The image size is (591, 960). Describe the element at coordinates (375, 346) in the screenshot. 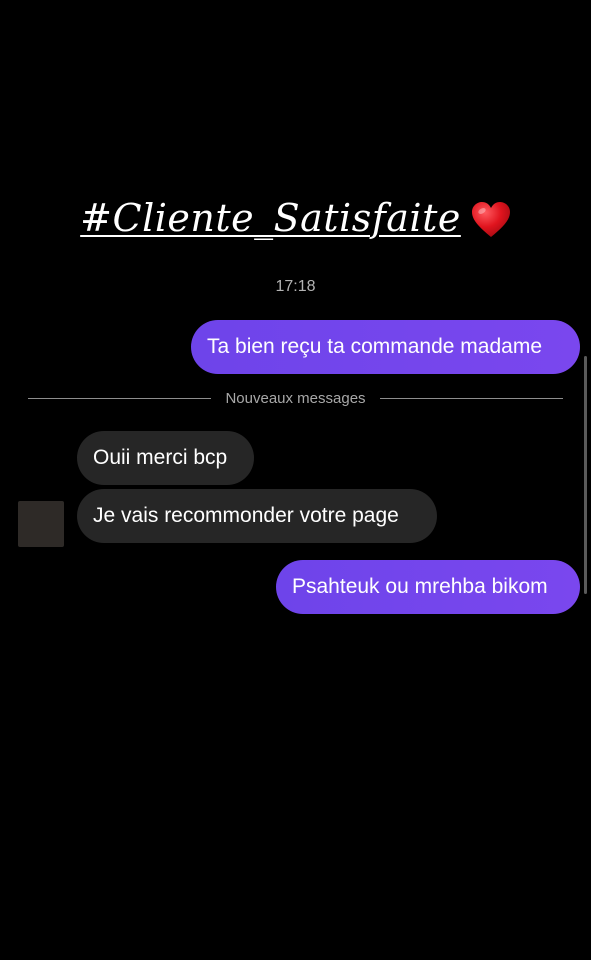

I see `message-text: Ta bien reçu ta commande madame` at that location.